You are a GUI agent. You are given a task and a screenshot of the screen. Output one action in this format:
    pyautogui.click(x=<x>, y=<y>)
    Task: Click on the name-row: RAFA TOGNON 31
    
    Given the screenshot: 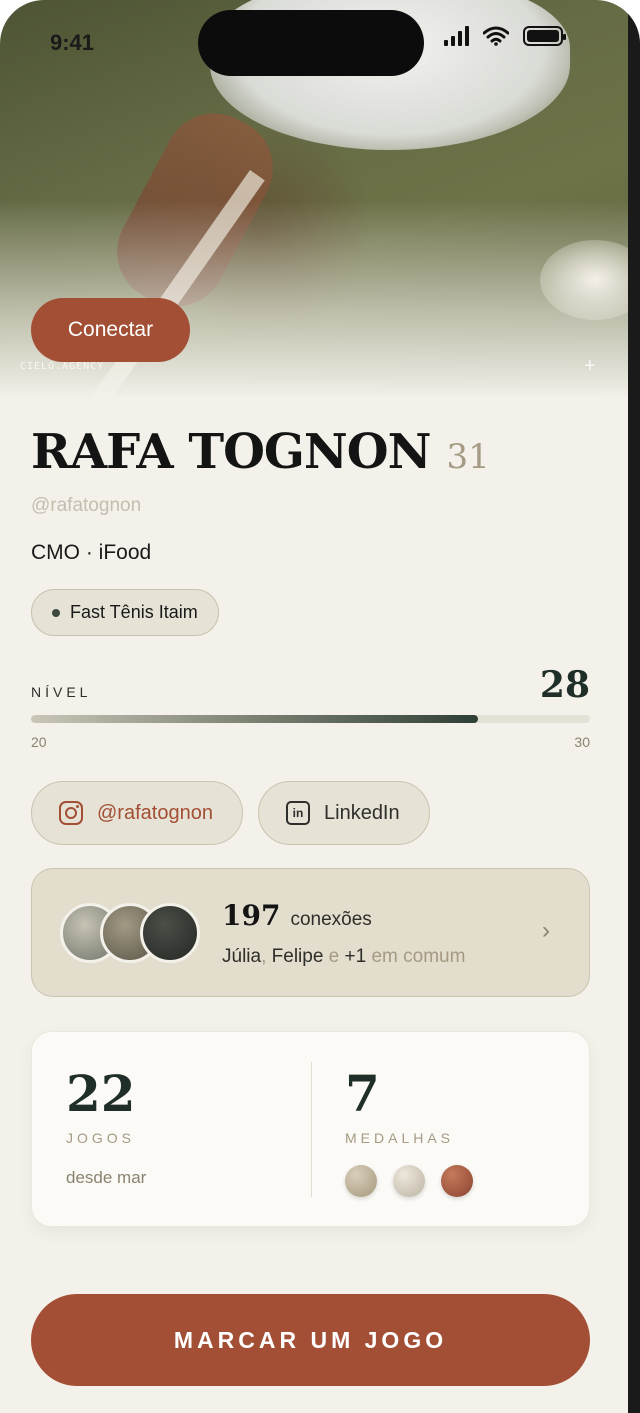 What is the action you would take?
    pyautogui.click(x=260, y=452)
    